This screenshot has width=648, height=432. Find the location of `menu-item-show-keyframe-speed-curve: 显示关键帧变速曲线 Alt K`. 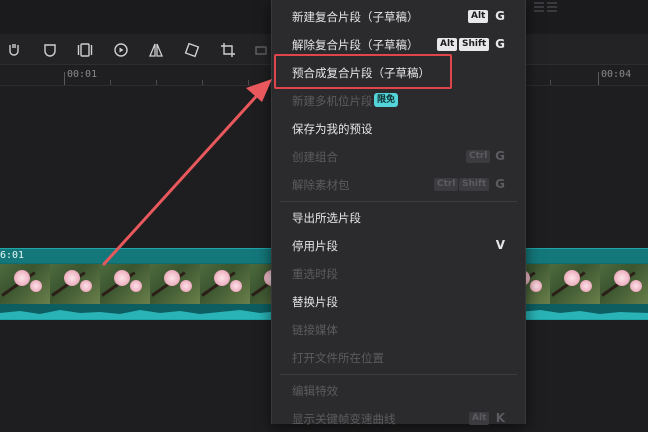

menu-item-show-keyframe-speed-curve: 显示关键帧变速曲线 Alt K is located at coordinates (398, 418).